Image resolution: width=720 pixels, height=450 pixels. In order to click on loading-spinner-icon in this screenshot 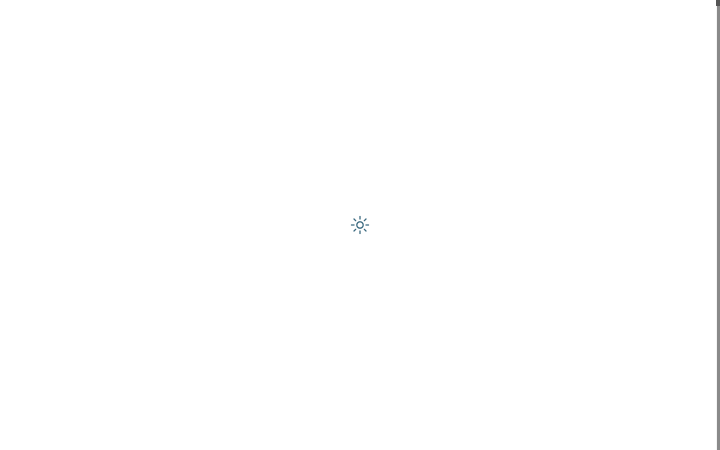, I will do `click(360, 225)`.